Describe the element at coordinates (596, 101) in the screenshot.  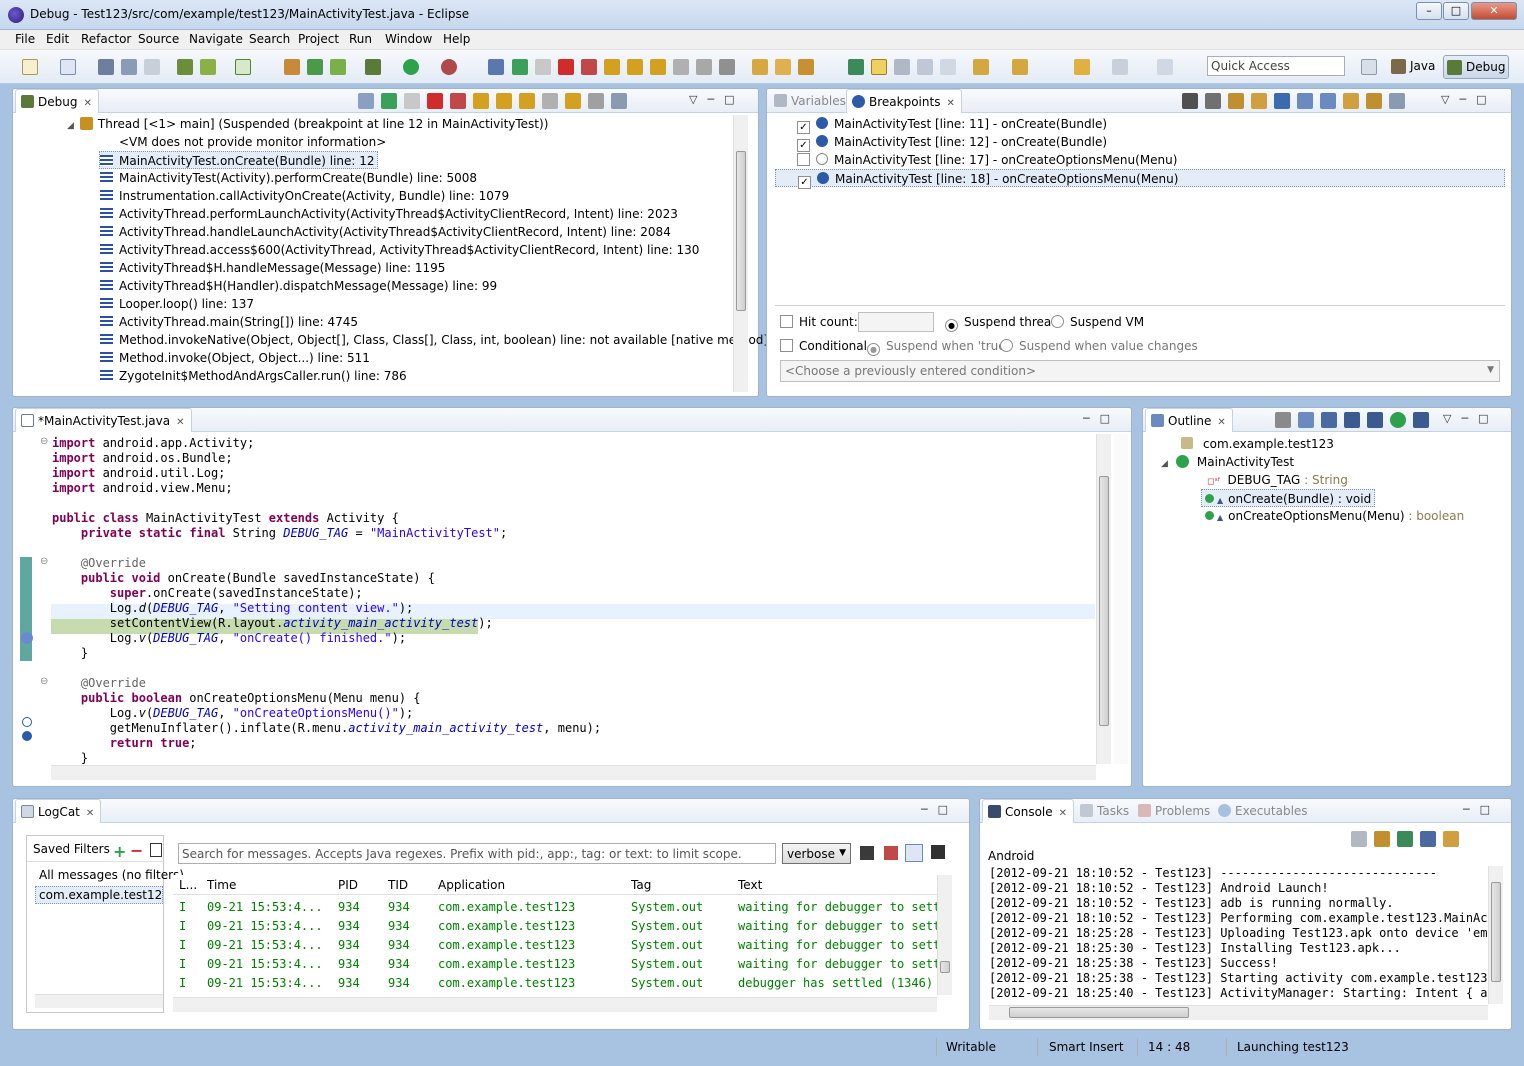
I see `use-step-filters-icon` at that location.